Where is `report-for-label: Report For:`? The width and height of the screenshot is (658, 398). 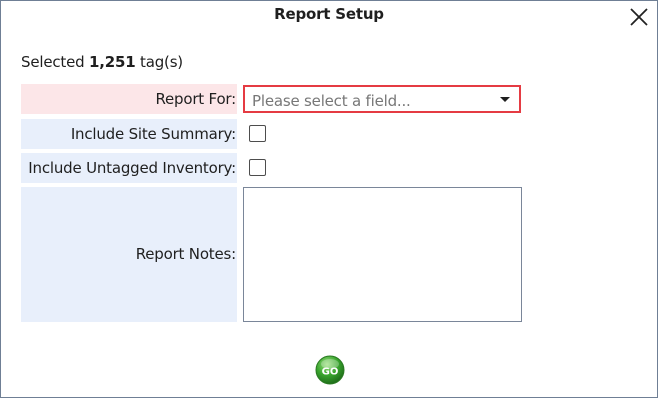
report-for-label: Report For: is located at coordinates (195, 99).